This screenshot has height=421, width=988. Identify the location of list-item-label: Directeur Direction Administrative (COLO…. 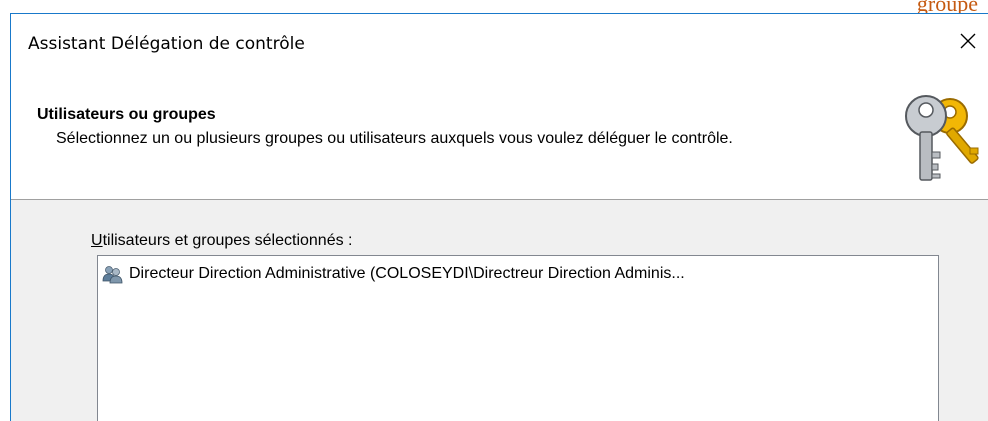
(407, 273).